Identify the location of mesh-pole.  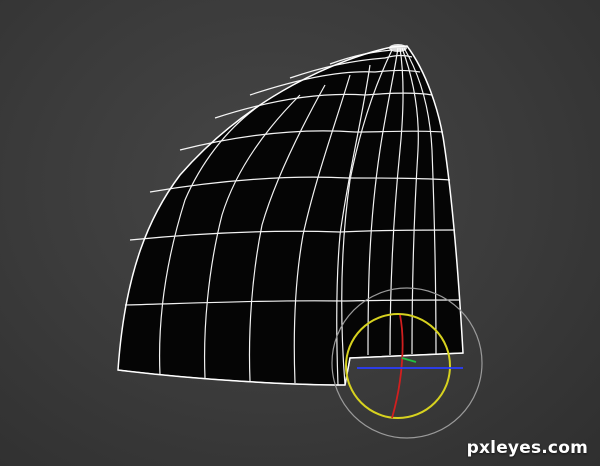
(398, 48).